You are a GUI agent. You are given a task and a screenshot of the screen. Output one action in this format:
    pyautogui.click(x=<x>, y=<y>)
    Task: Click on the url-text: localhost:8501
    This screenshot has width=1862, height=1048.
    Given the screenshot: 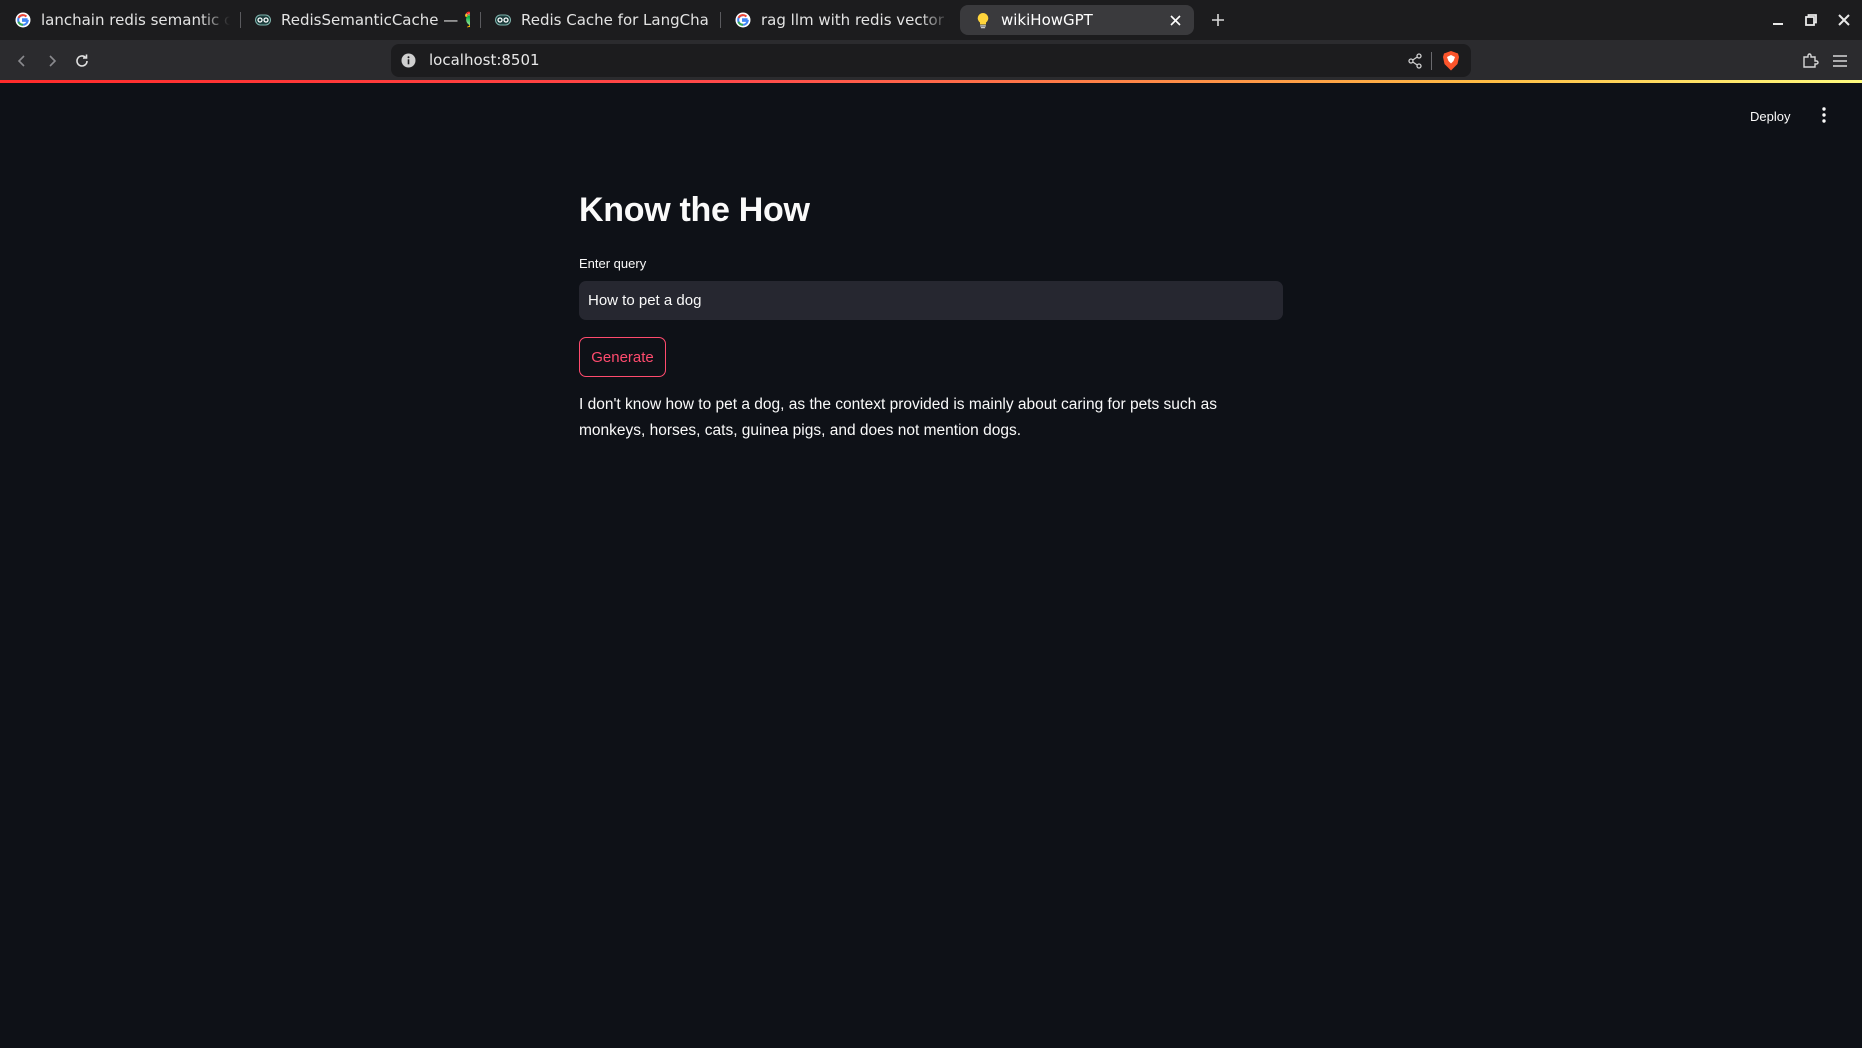 What is the action you would take?
    pyautogui.click(x=484, y=60)
    